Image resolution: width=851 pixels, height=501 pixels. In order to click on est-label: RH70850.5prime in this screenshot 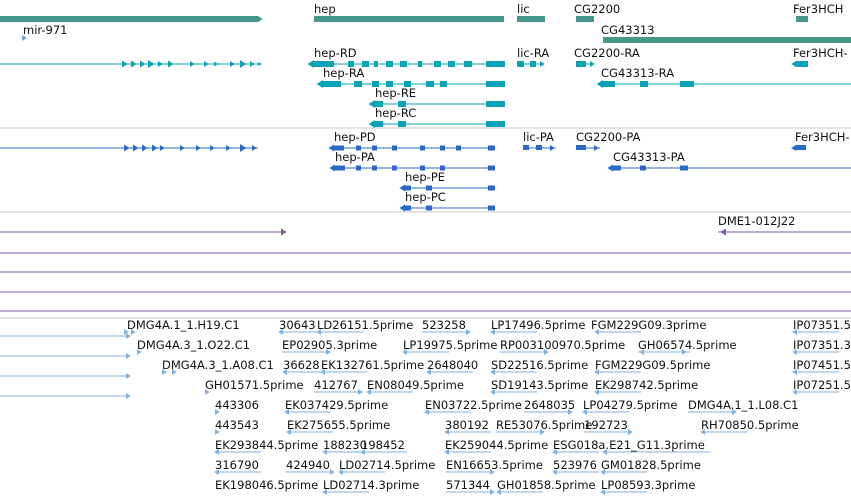, I will do `click(750, 425)`.